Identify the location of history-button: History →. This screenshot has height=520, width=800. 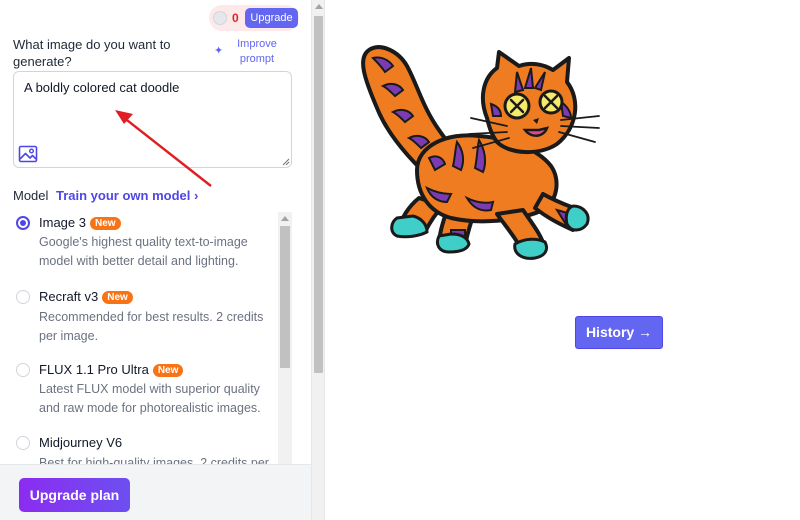
(619, 332).